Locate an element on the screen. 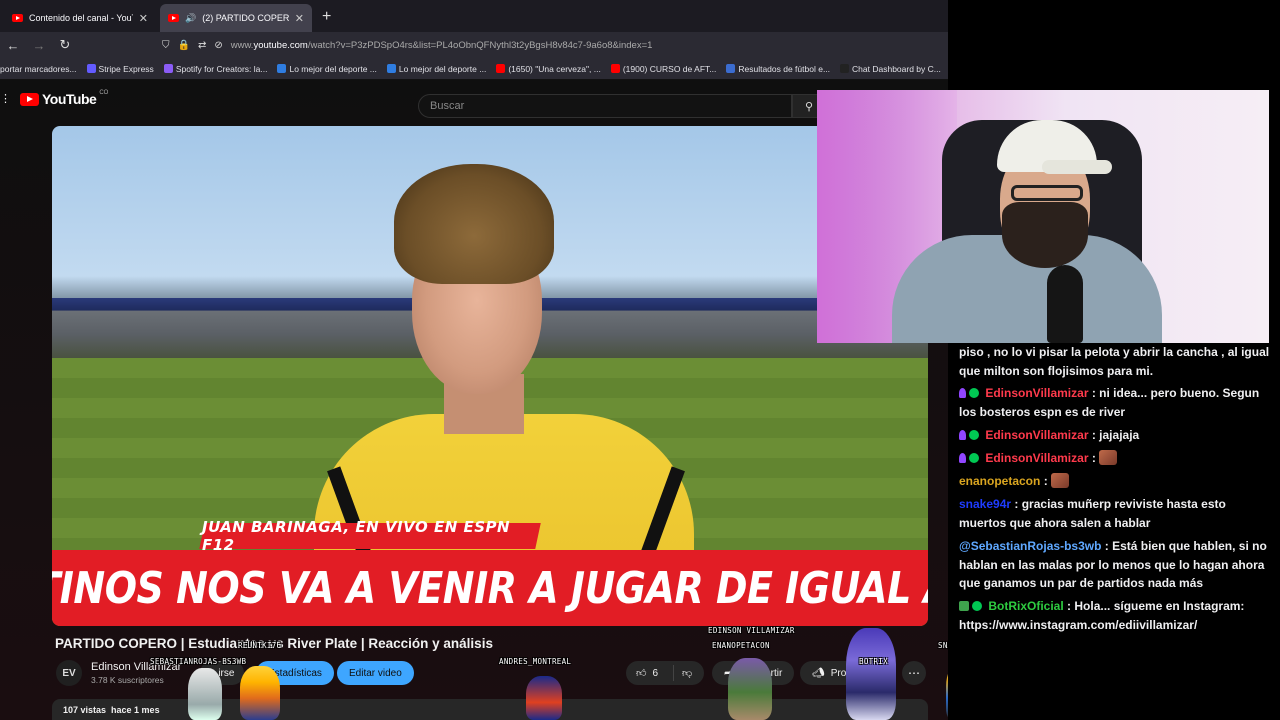  overlay-username: BOTRIX is located at coordinates (873, 661).